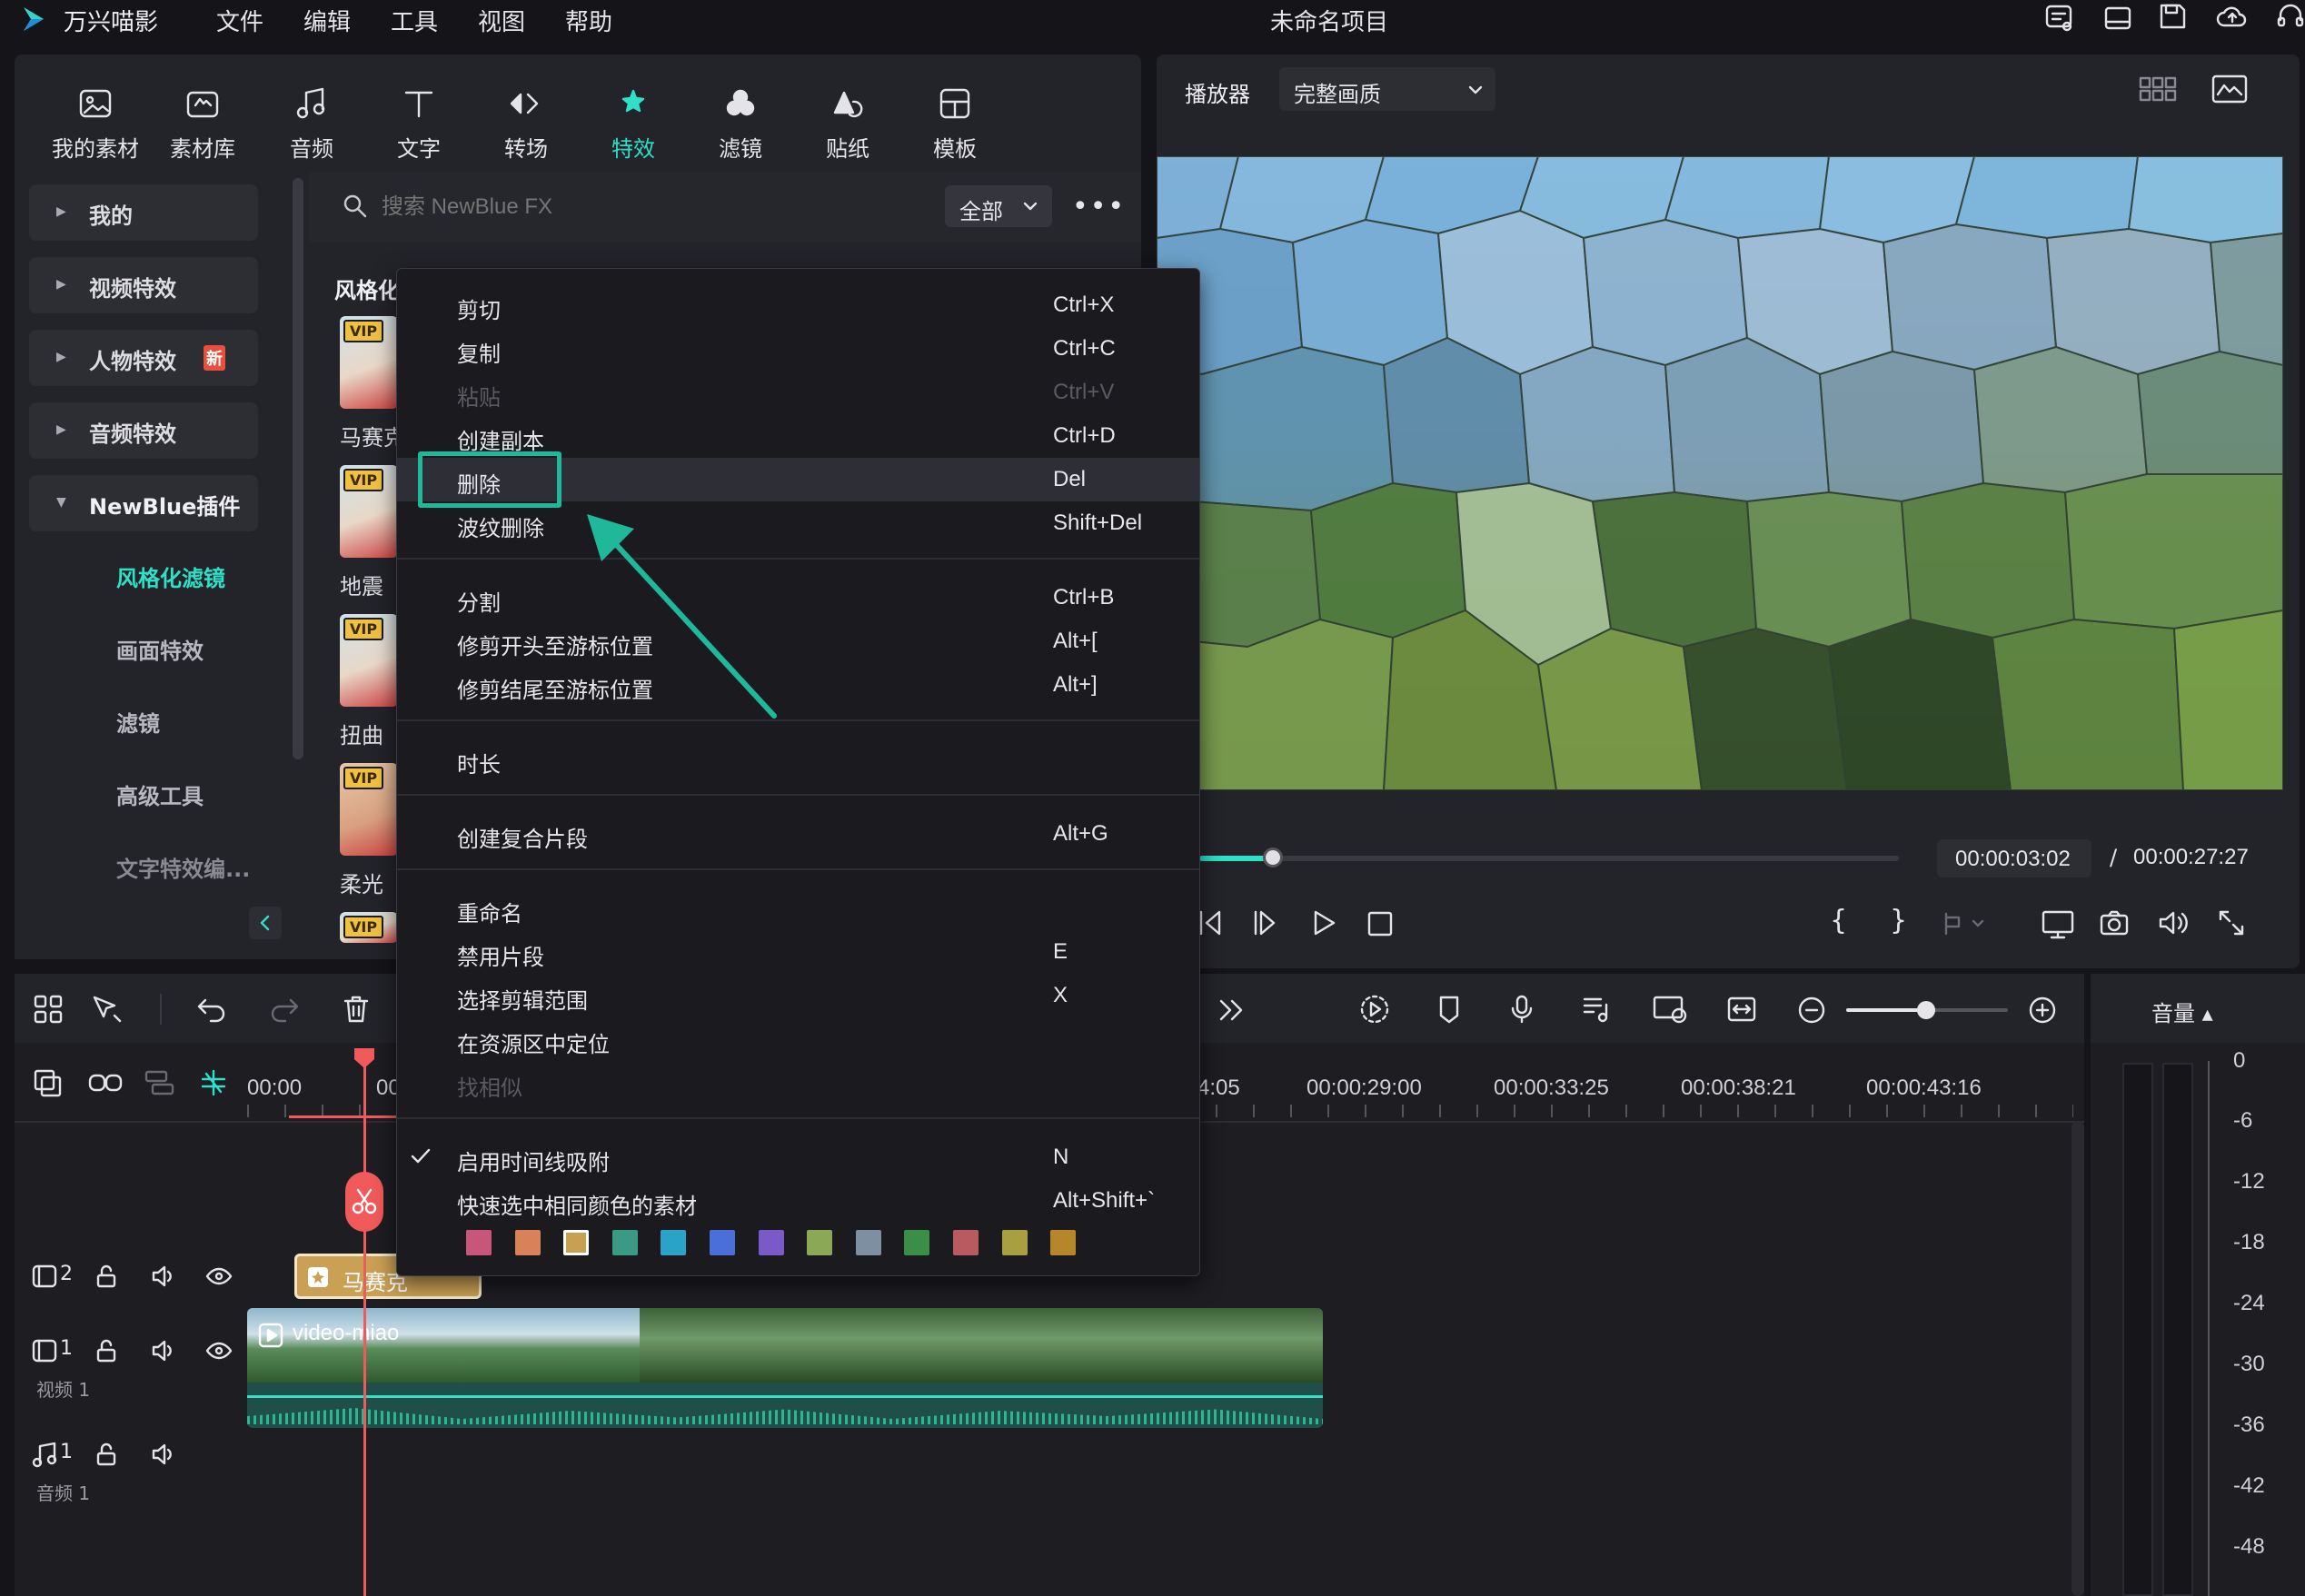 The width and height of the screenshot is (2305, 1596). I want to click on menu-item-locate-in-media: 在资源区中定位, so click(798, 1039).